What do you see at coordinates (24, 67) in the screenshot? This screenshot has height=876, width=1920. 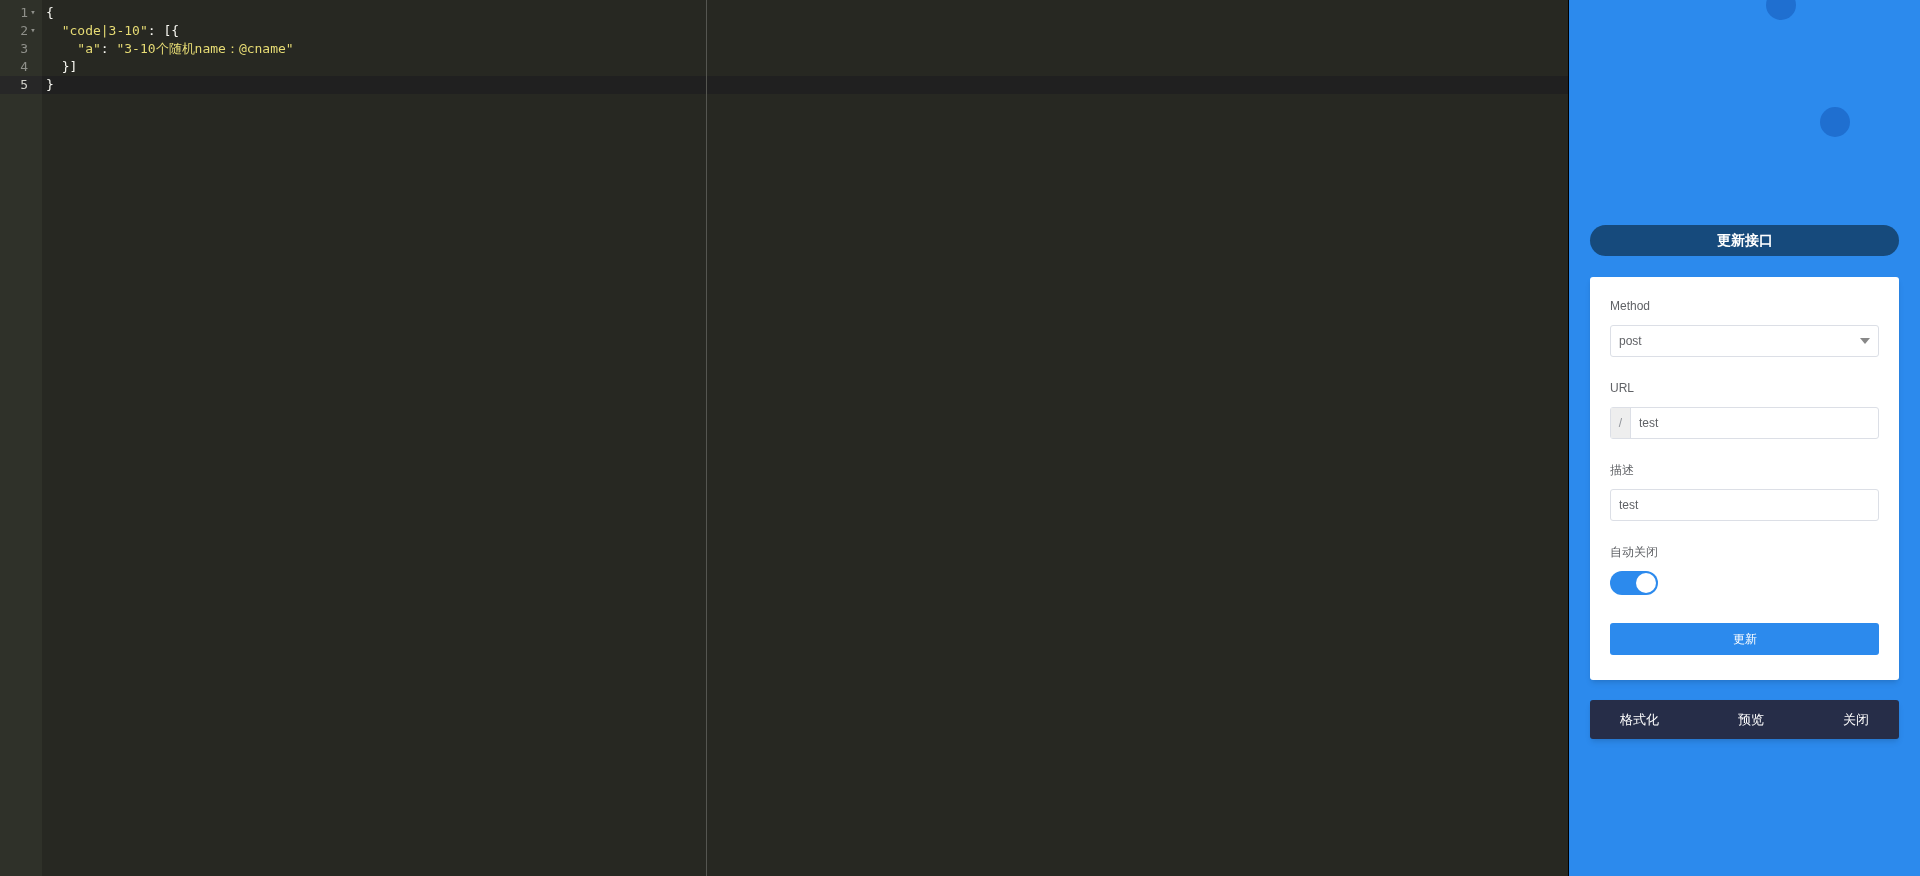 I see `line-number: 4` at bounding box center [24, 67].